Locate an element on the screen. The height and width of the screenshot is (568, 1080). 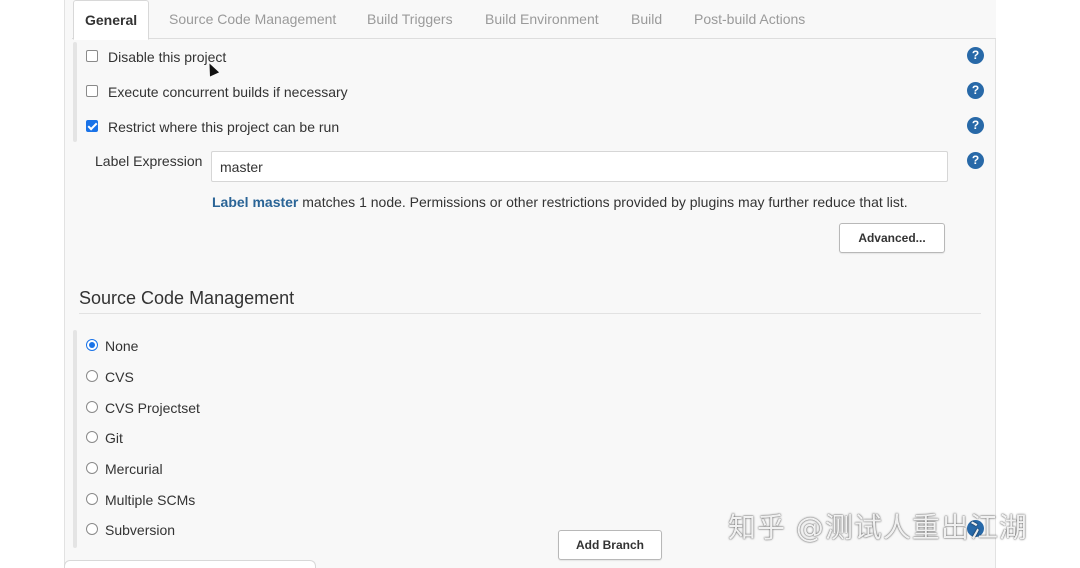
scm-option-label: Git is located at coordinates (114, 438).